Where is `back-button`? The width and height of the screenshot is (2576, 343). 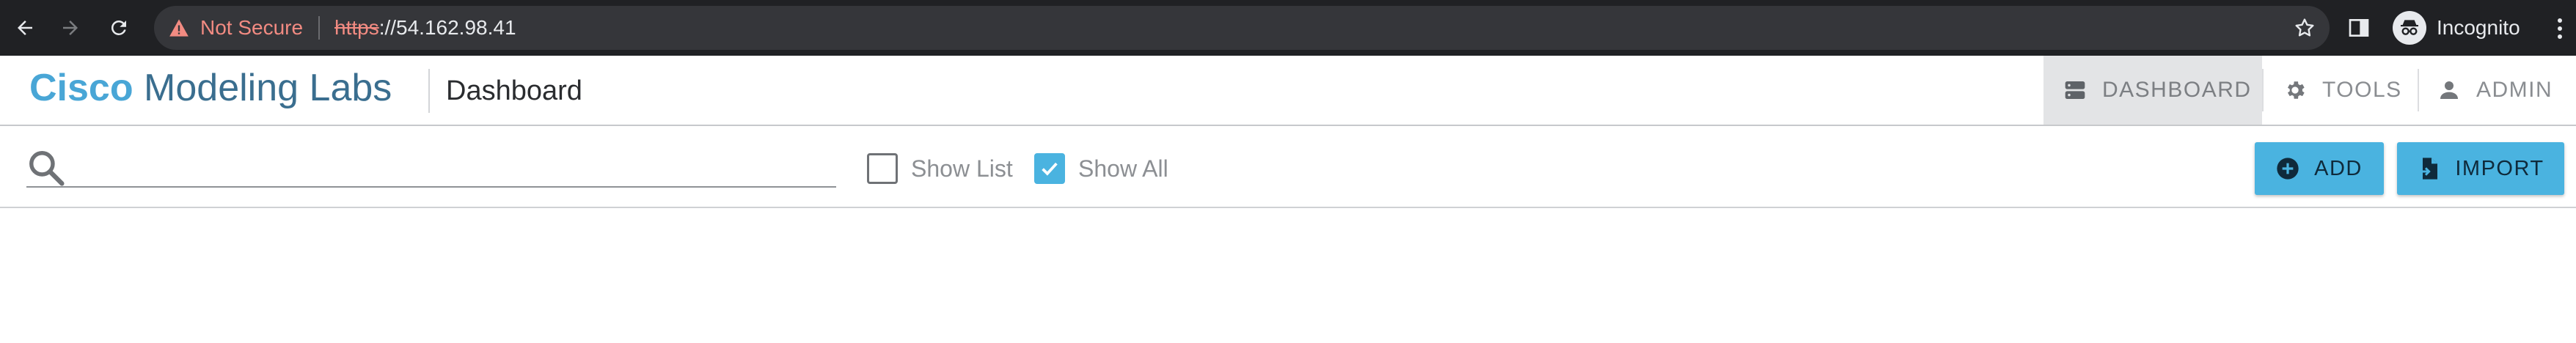
back-button is located at coordinates (25, 28).